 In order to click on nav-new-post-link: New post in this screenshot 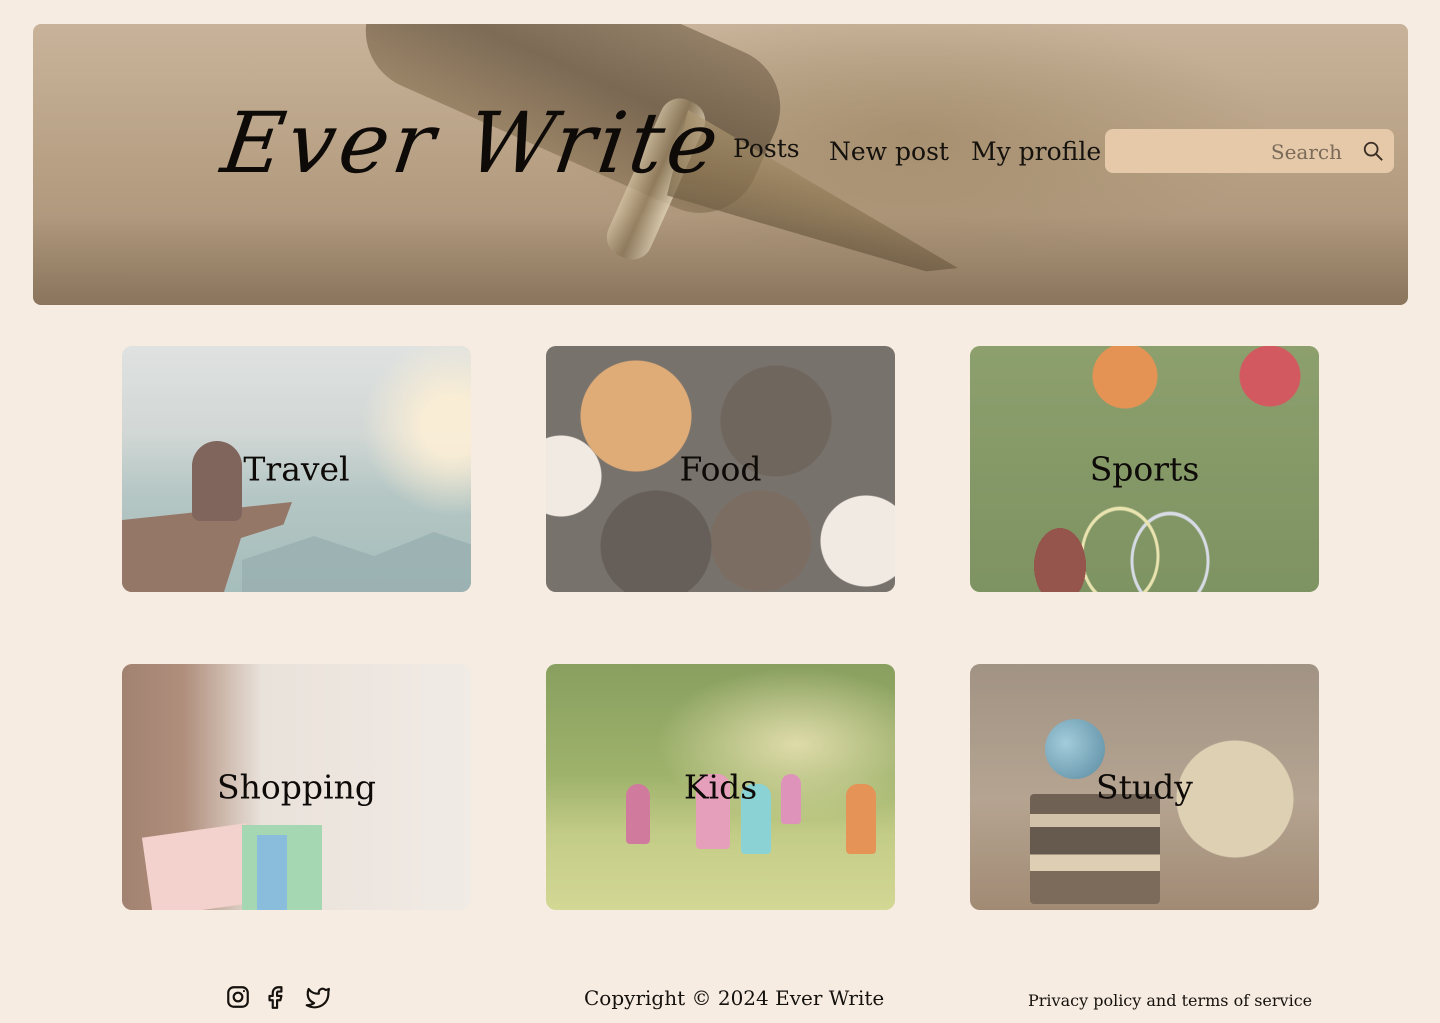, I will do `click(889, 151)`.